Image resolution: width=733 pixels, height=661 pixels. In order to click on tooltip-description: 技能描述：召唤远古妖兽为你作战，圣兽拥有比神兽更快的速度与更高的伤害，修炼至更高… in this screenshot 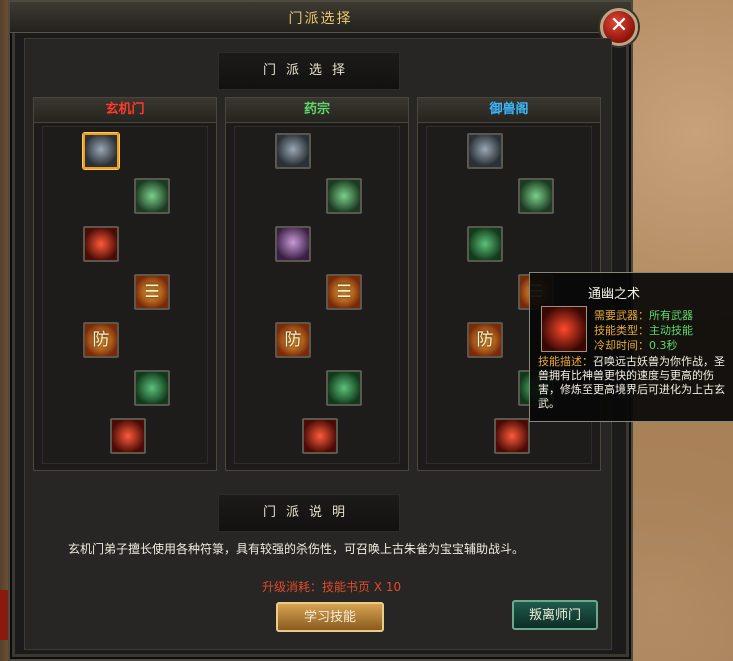, I will do `click(635, 383)`.